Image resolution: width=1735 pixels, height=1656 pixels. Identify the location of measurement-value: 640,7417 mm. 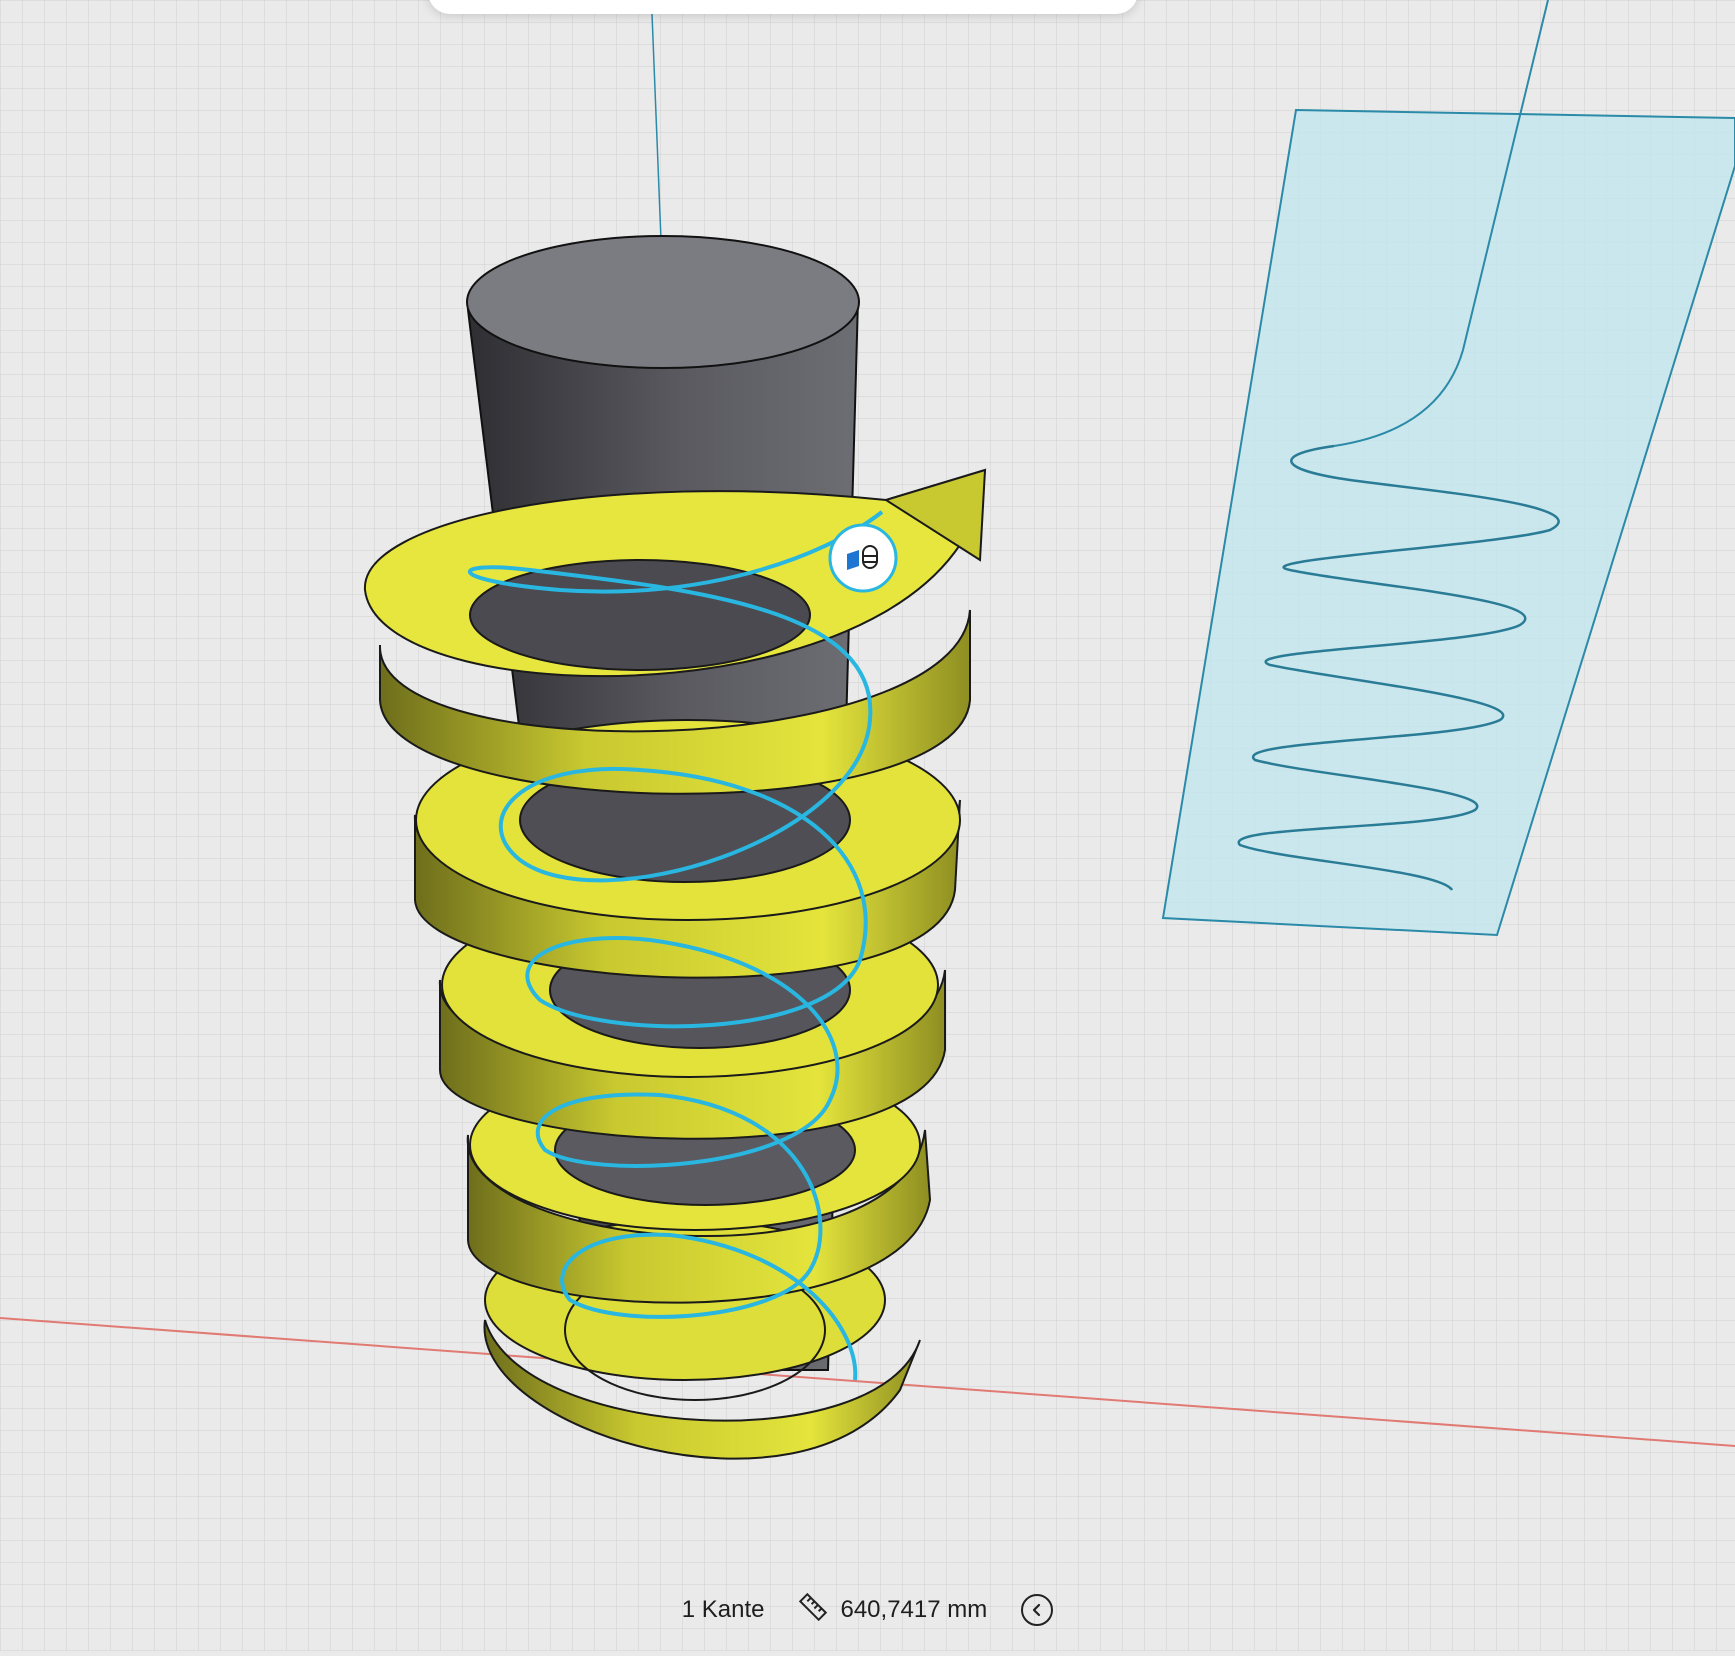
(914, 1609).